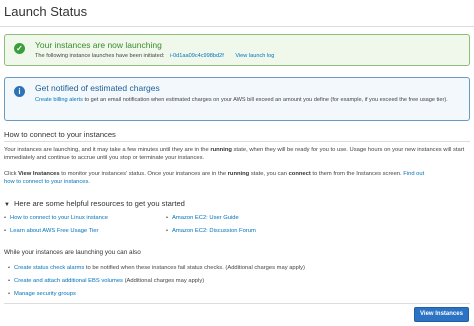  I want to click on list-item: • Manage security groups, so click(42, 294).